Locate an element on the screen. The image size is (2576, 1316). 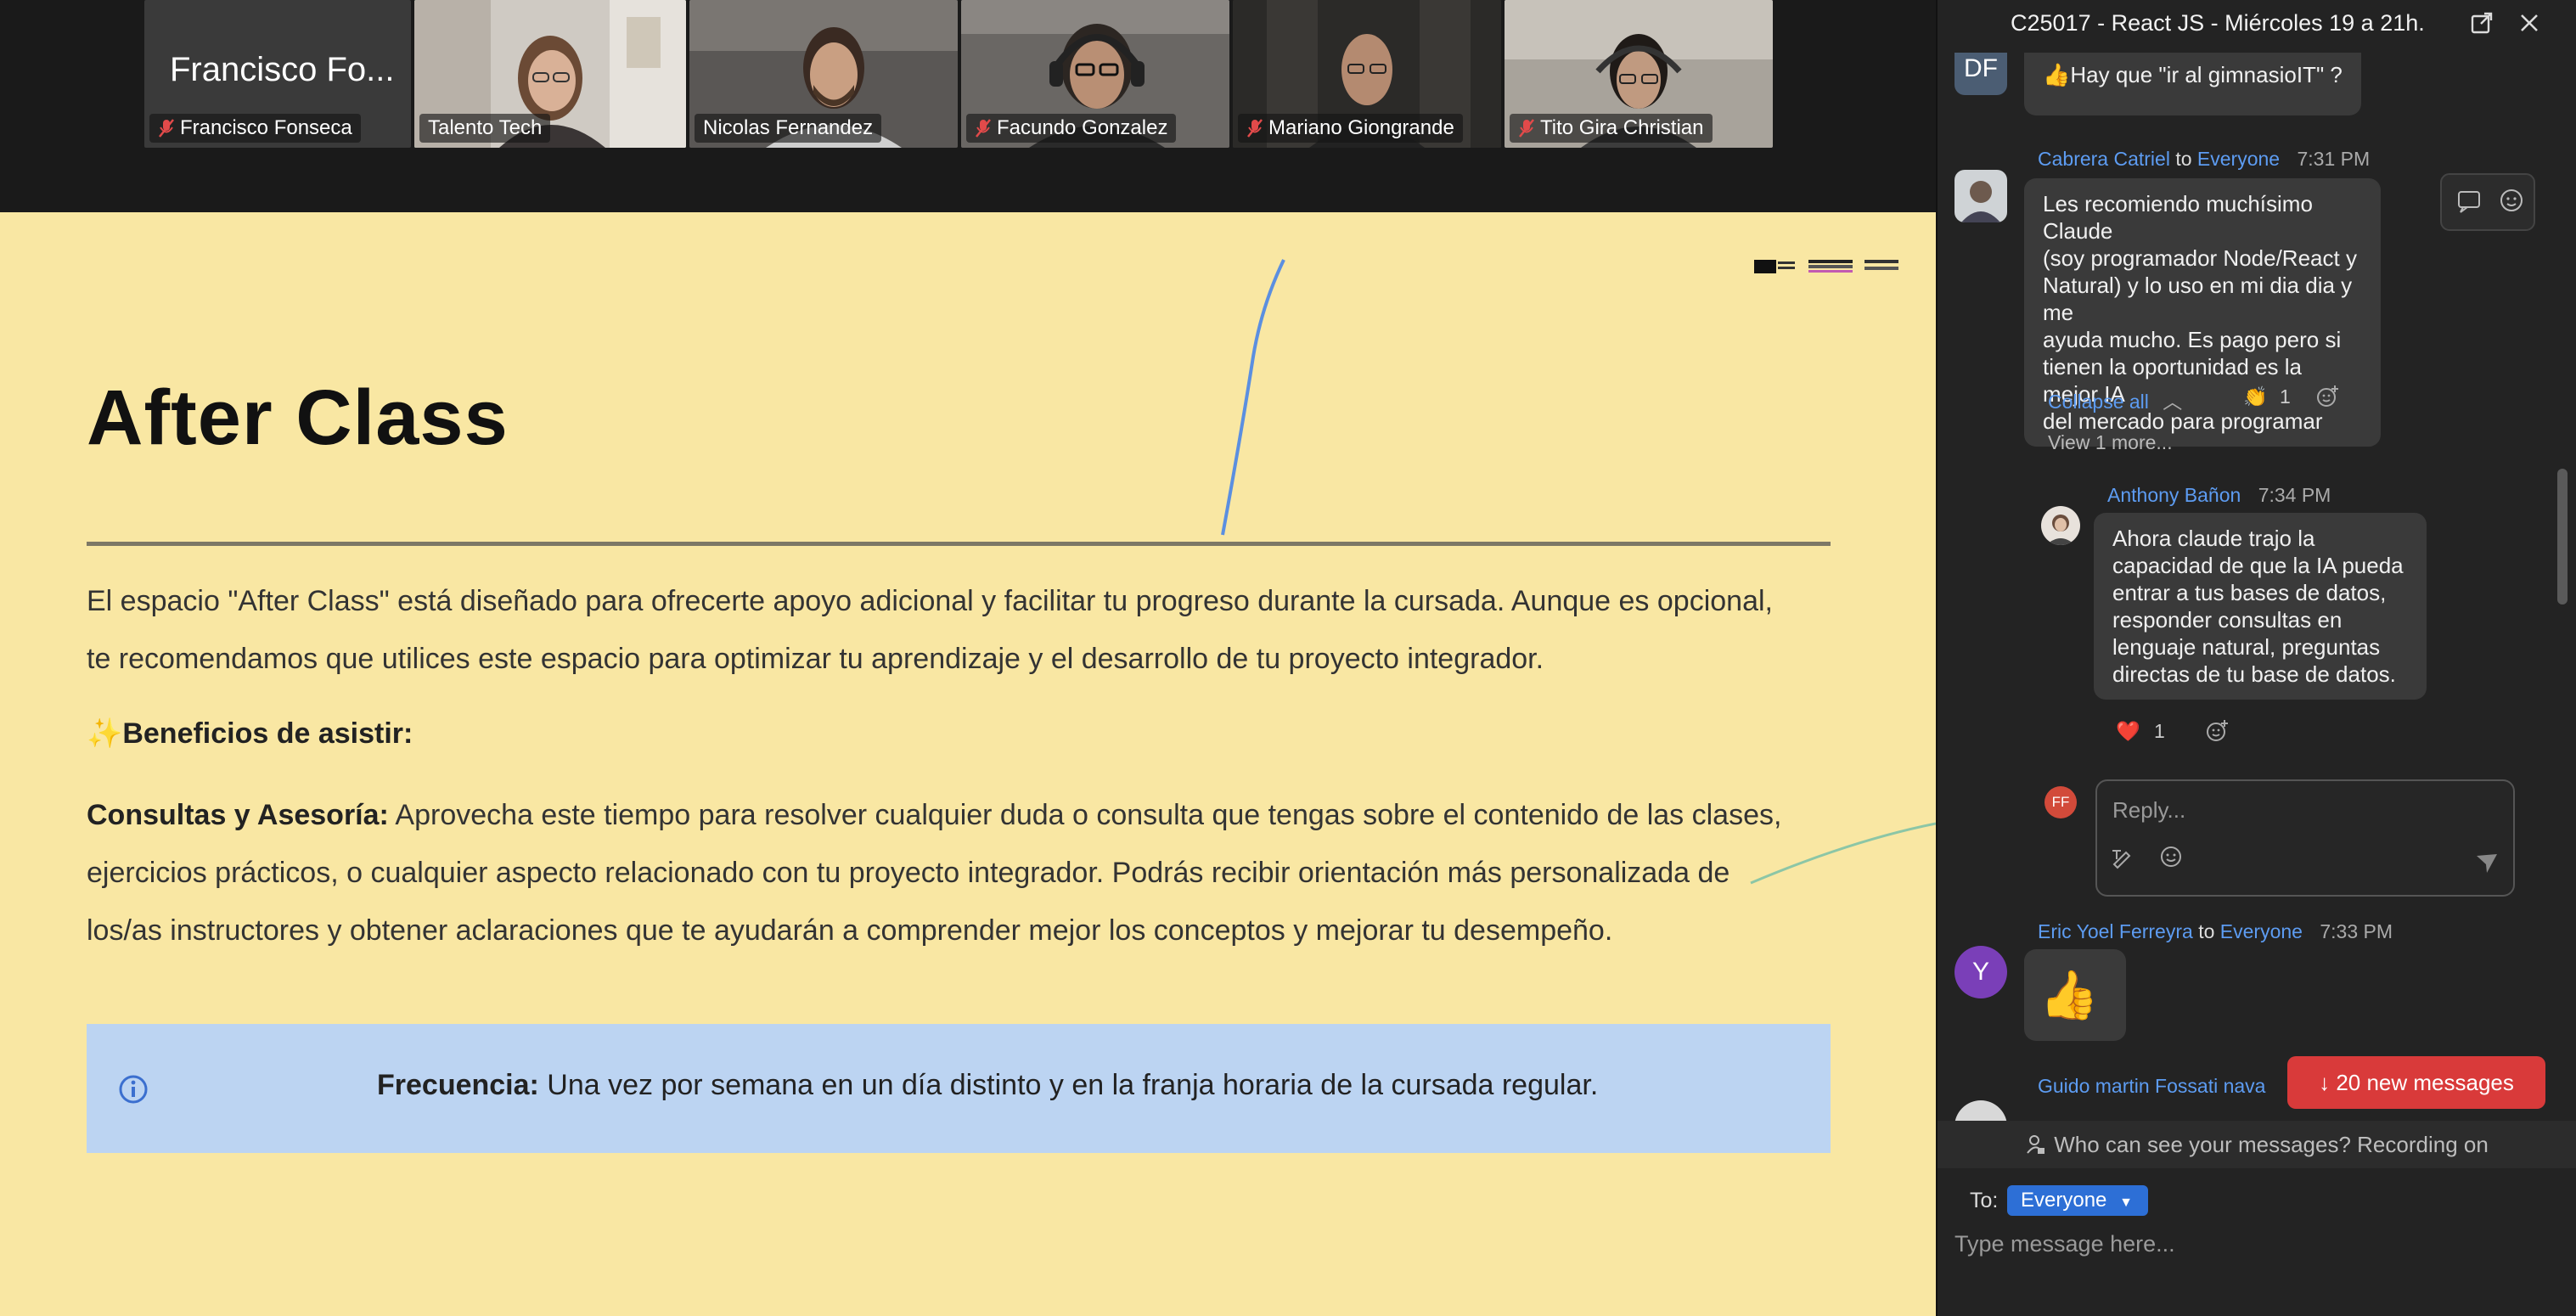
message-line: responder consultas en is located at coordinates (2227, 620).